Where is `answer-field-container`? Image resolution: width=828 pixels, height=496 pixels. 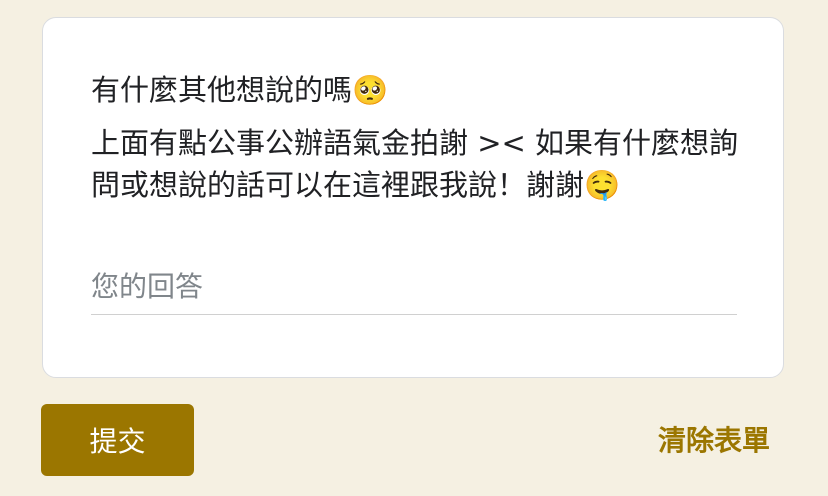
answer-field-container is located at coordinates (414, 290).